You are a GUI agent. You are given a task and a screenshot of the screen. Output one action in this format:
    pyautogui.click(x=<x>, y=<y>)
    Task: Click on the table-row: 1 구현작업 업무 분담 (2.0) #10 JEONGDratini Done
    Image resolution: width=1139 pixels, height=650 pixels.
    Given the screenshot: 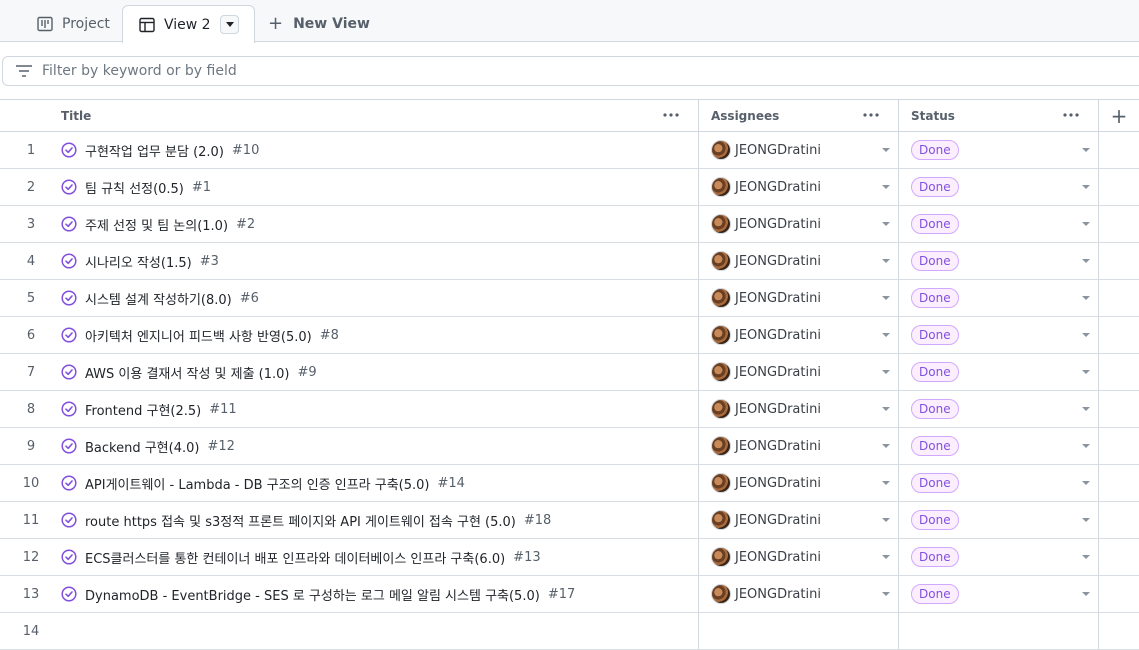 What is the action you would take?
    pyautogui.click(x=569, y=150)
    